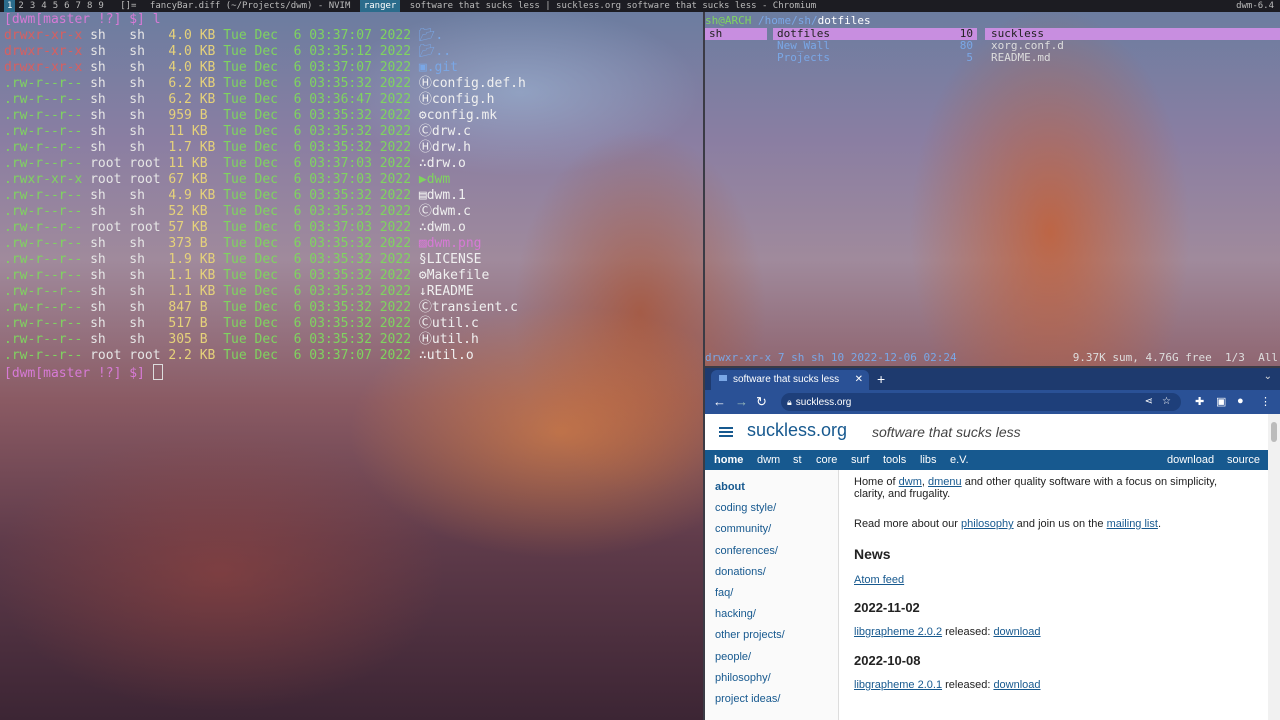 This screenshot has width=1280, height=720. Describe the element at coordinates (1199, 401) in the screenshot. I see `extensions-icon: ✚` at that location.